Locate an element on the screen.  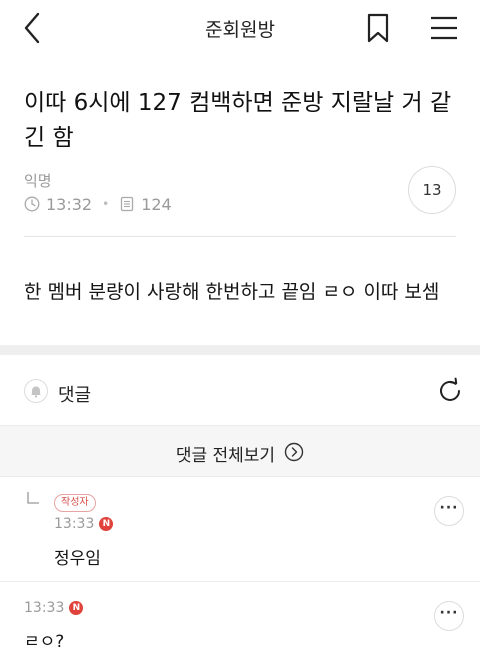
author-badge: 작성자 is located at coordinates (75, 503).